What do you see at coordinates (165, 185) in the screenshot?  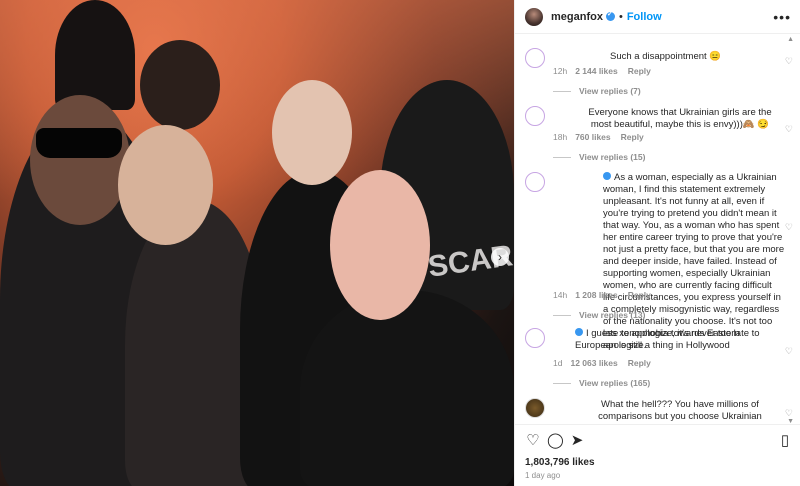 I see `person-blonde-head` at bounding box center [165, 185].